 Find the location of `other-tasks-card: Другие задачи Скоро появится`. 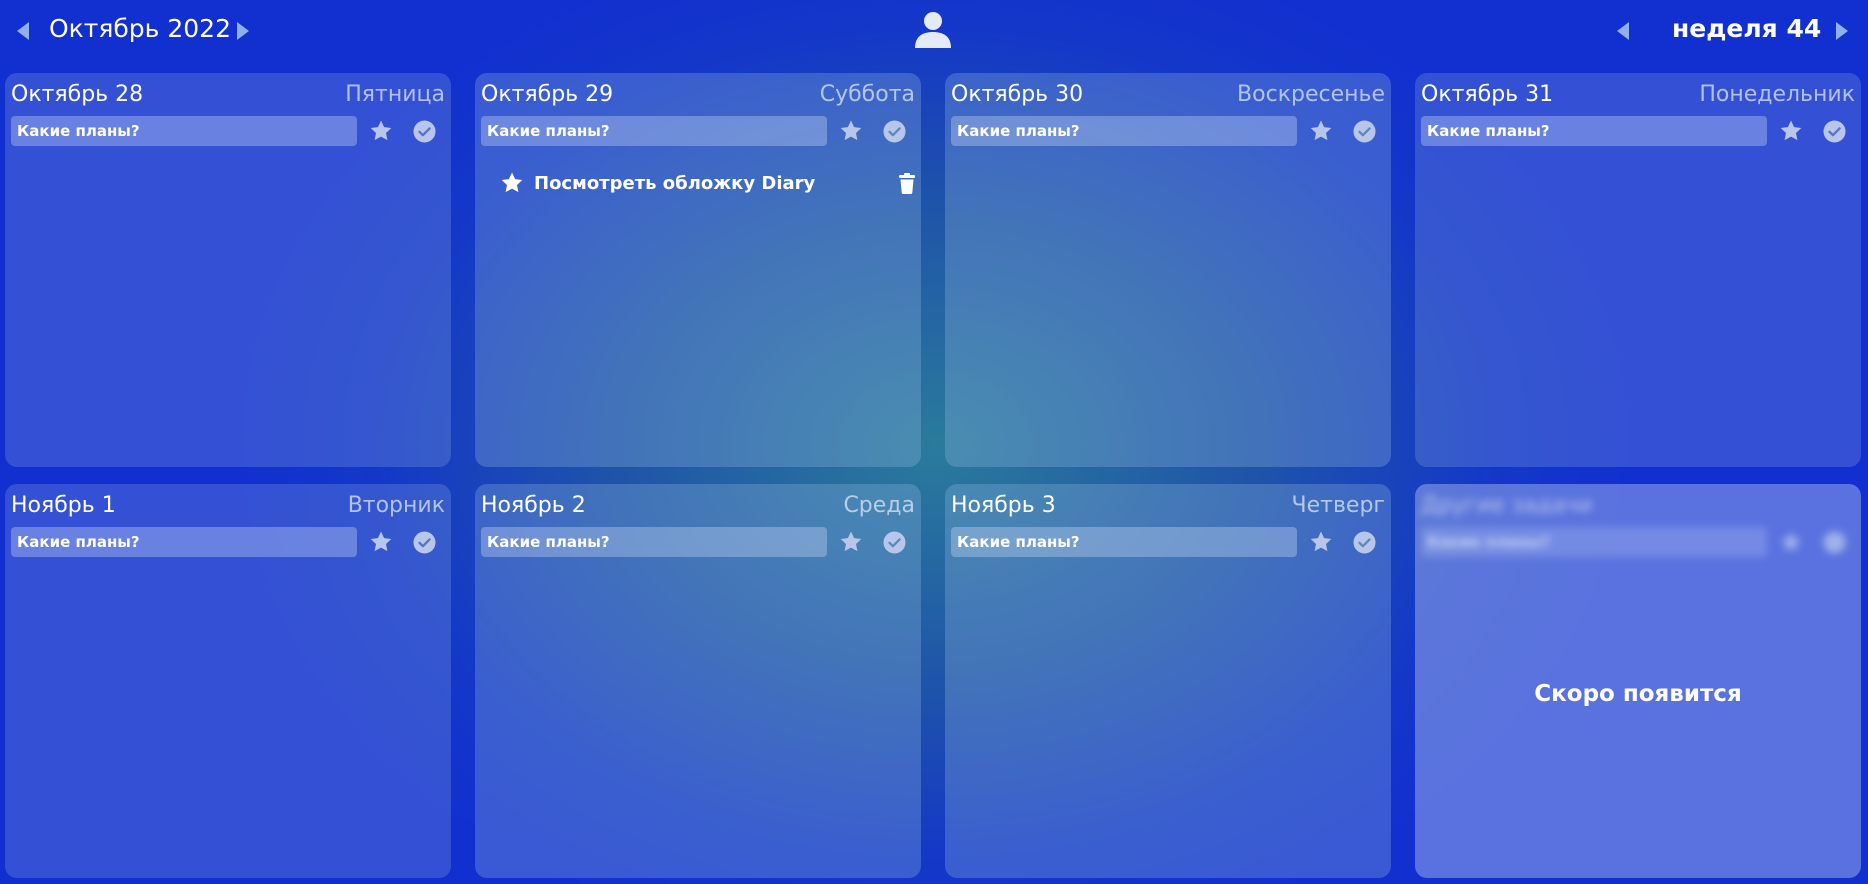

other-tasks-card: Другие задачи Скоро появится is located at coordinates (1638, 681).